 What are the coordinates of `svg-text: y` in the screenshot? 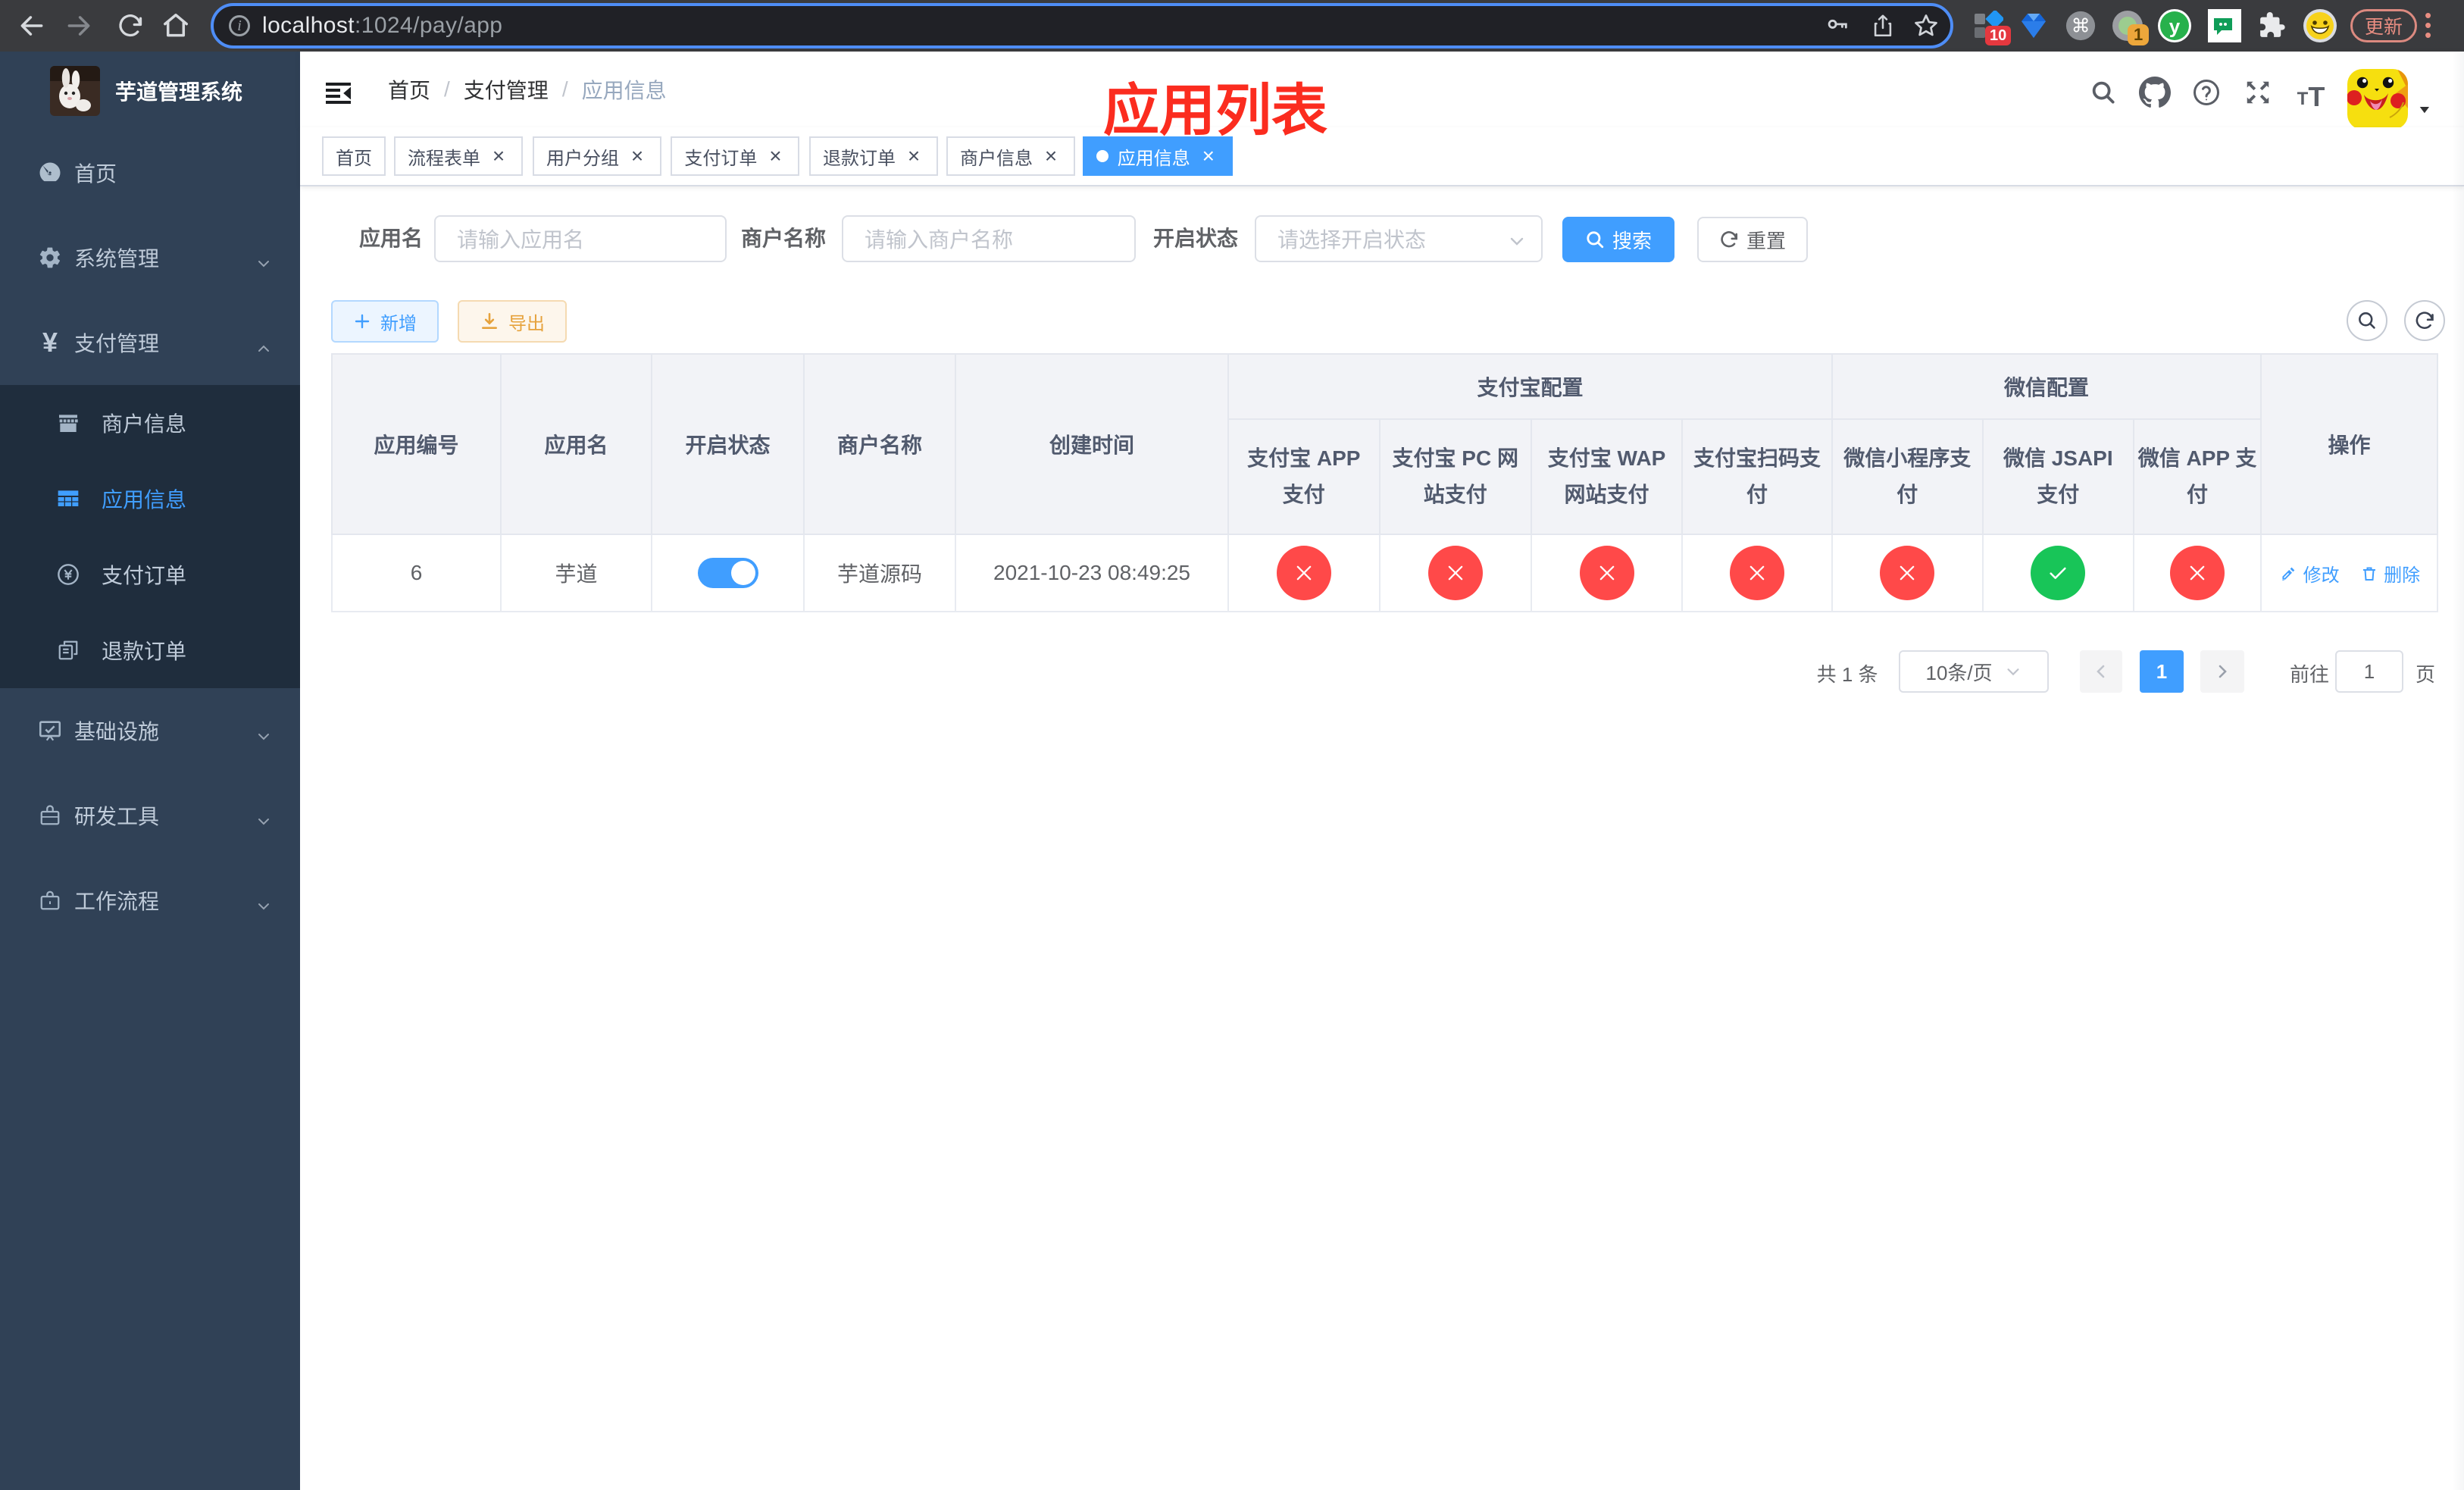 It's located at (2175, 27).